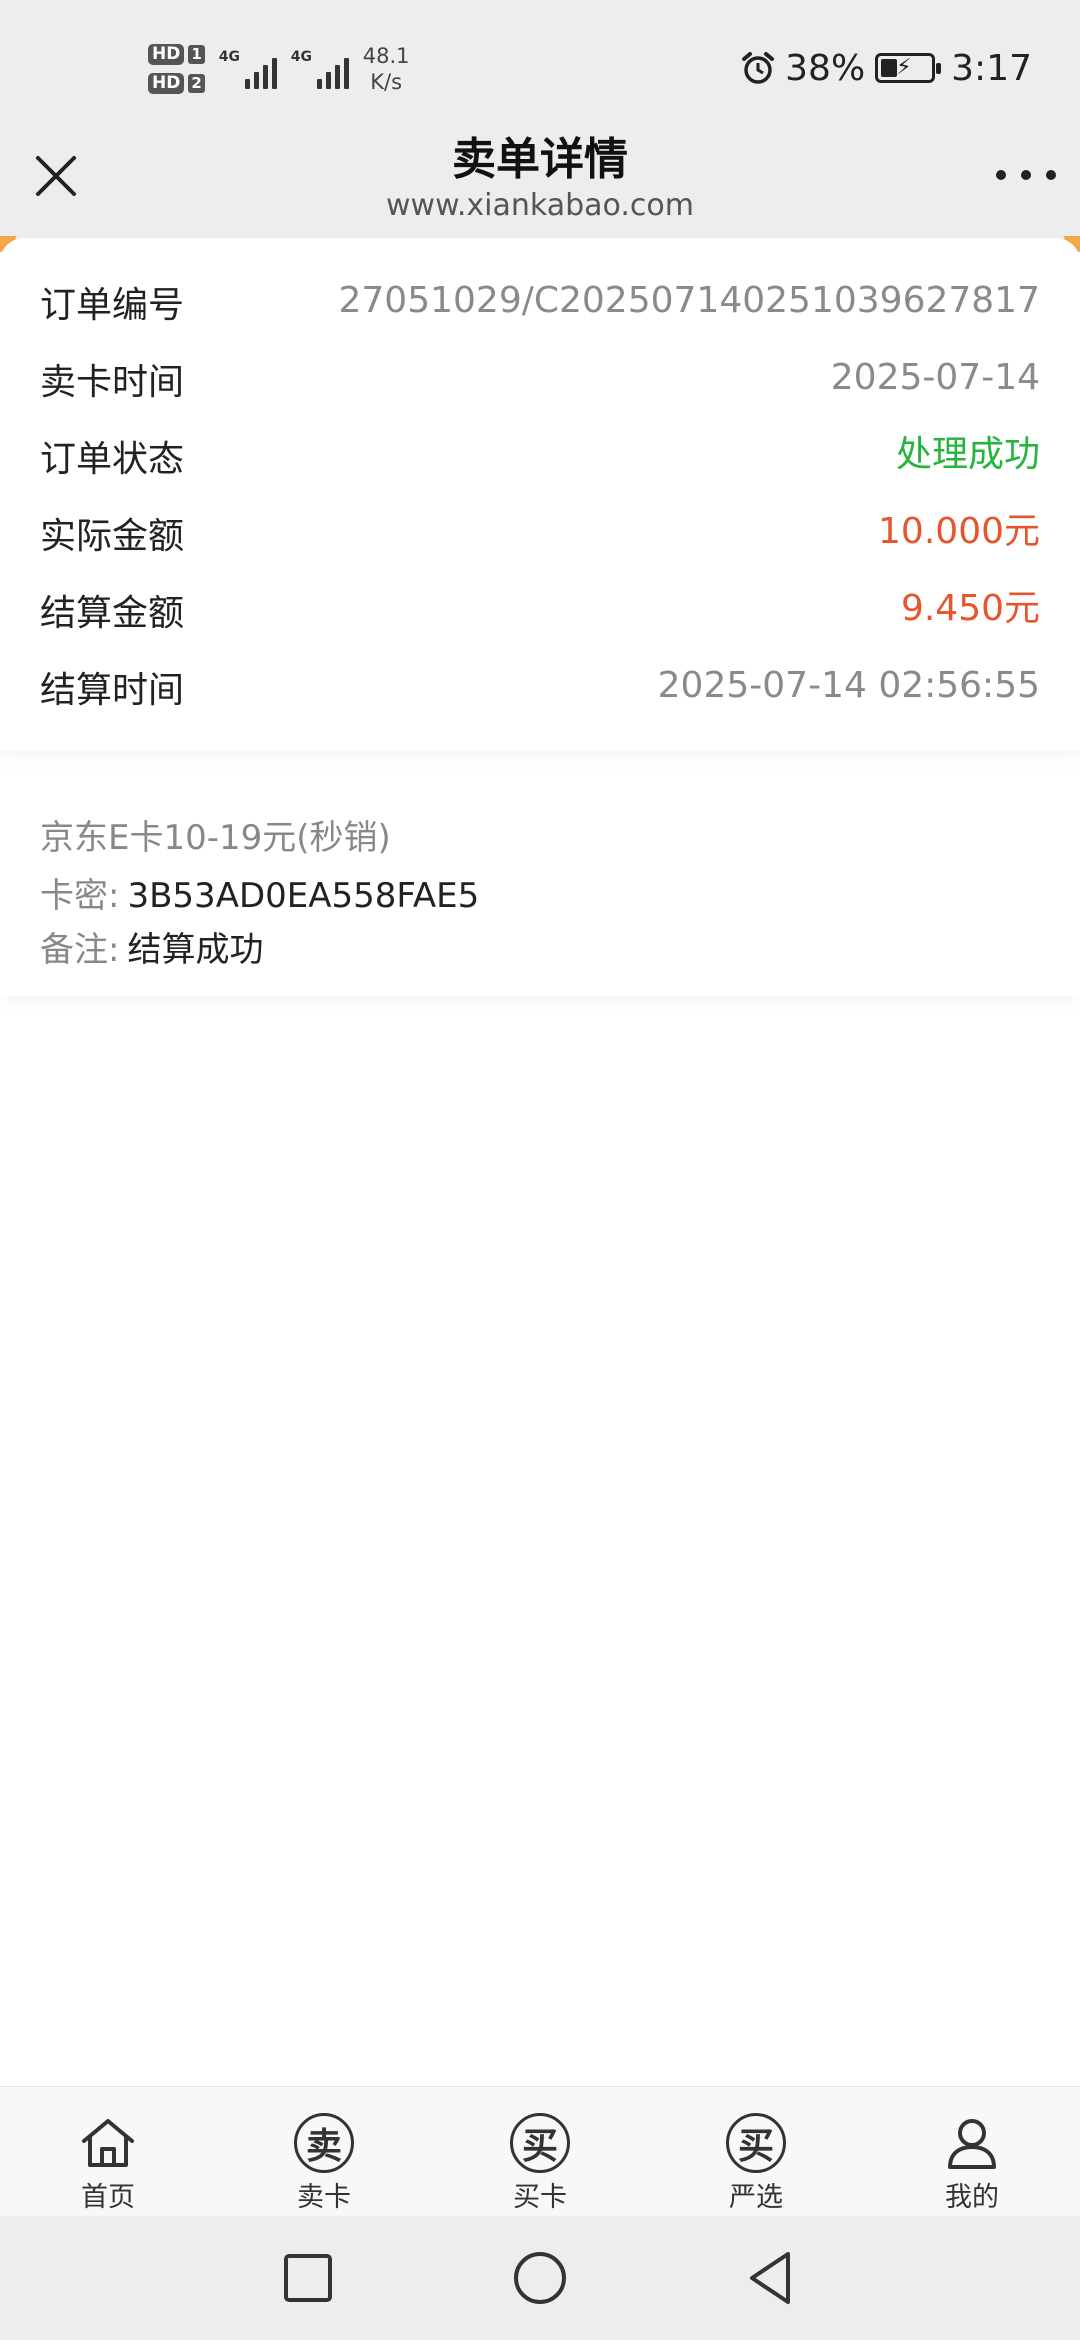 The image size is (1080, 2340). I want to click on buy-icon: 买, so click(540, 2143).